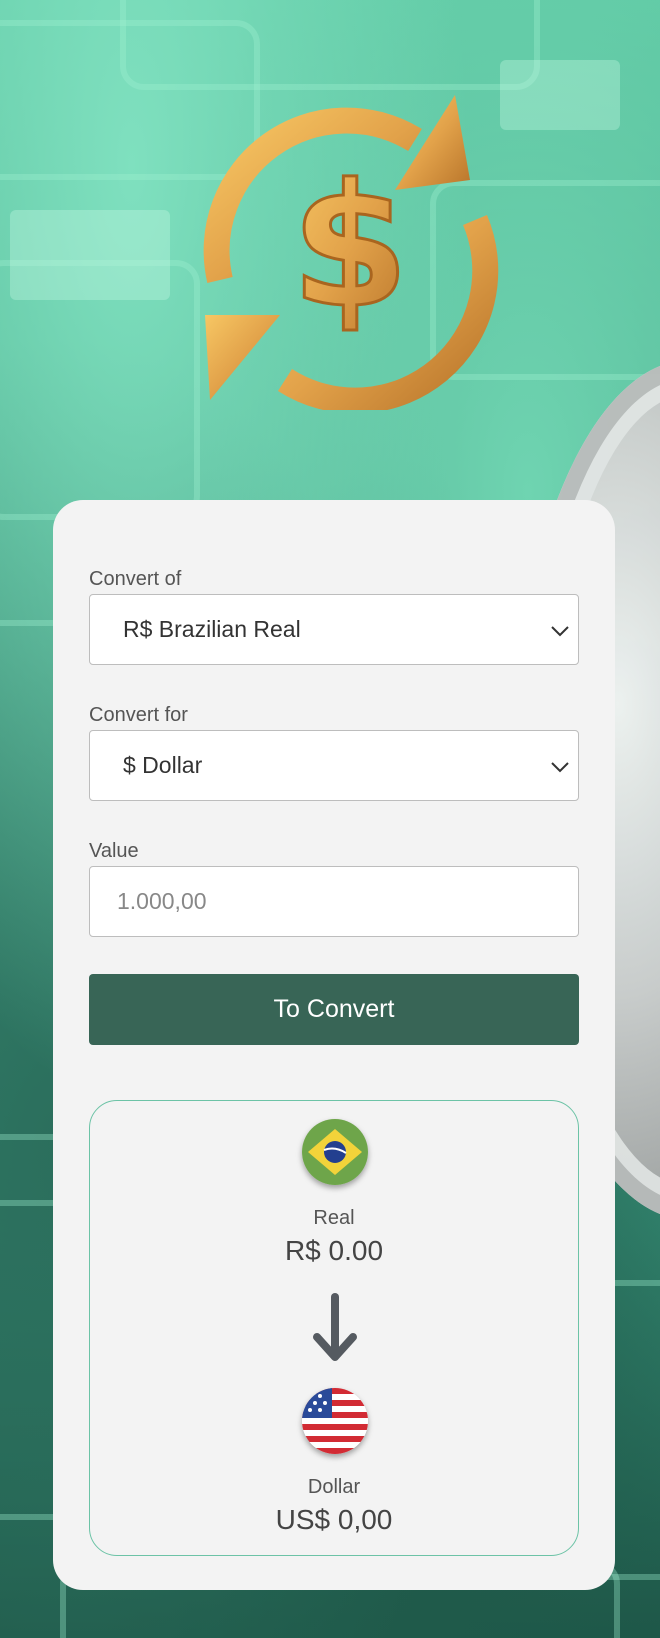 The image size is (660, 1638). What do you see at coordinates (334, 901) in the screenshot?
I see `value-input` at bounding box center [334, 901].